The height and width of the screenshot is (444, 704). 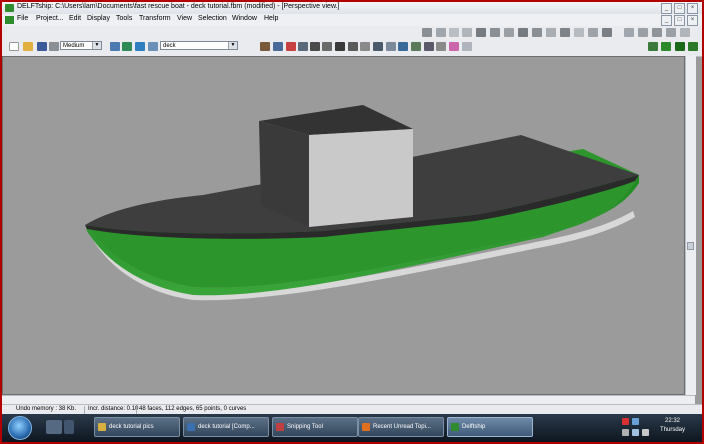 I want to click on extrude-icon, so click(x=509, y=32).